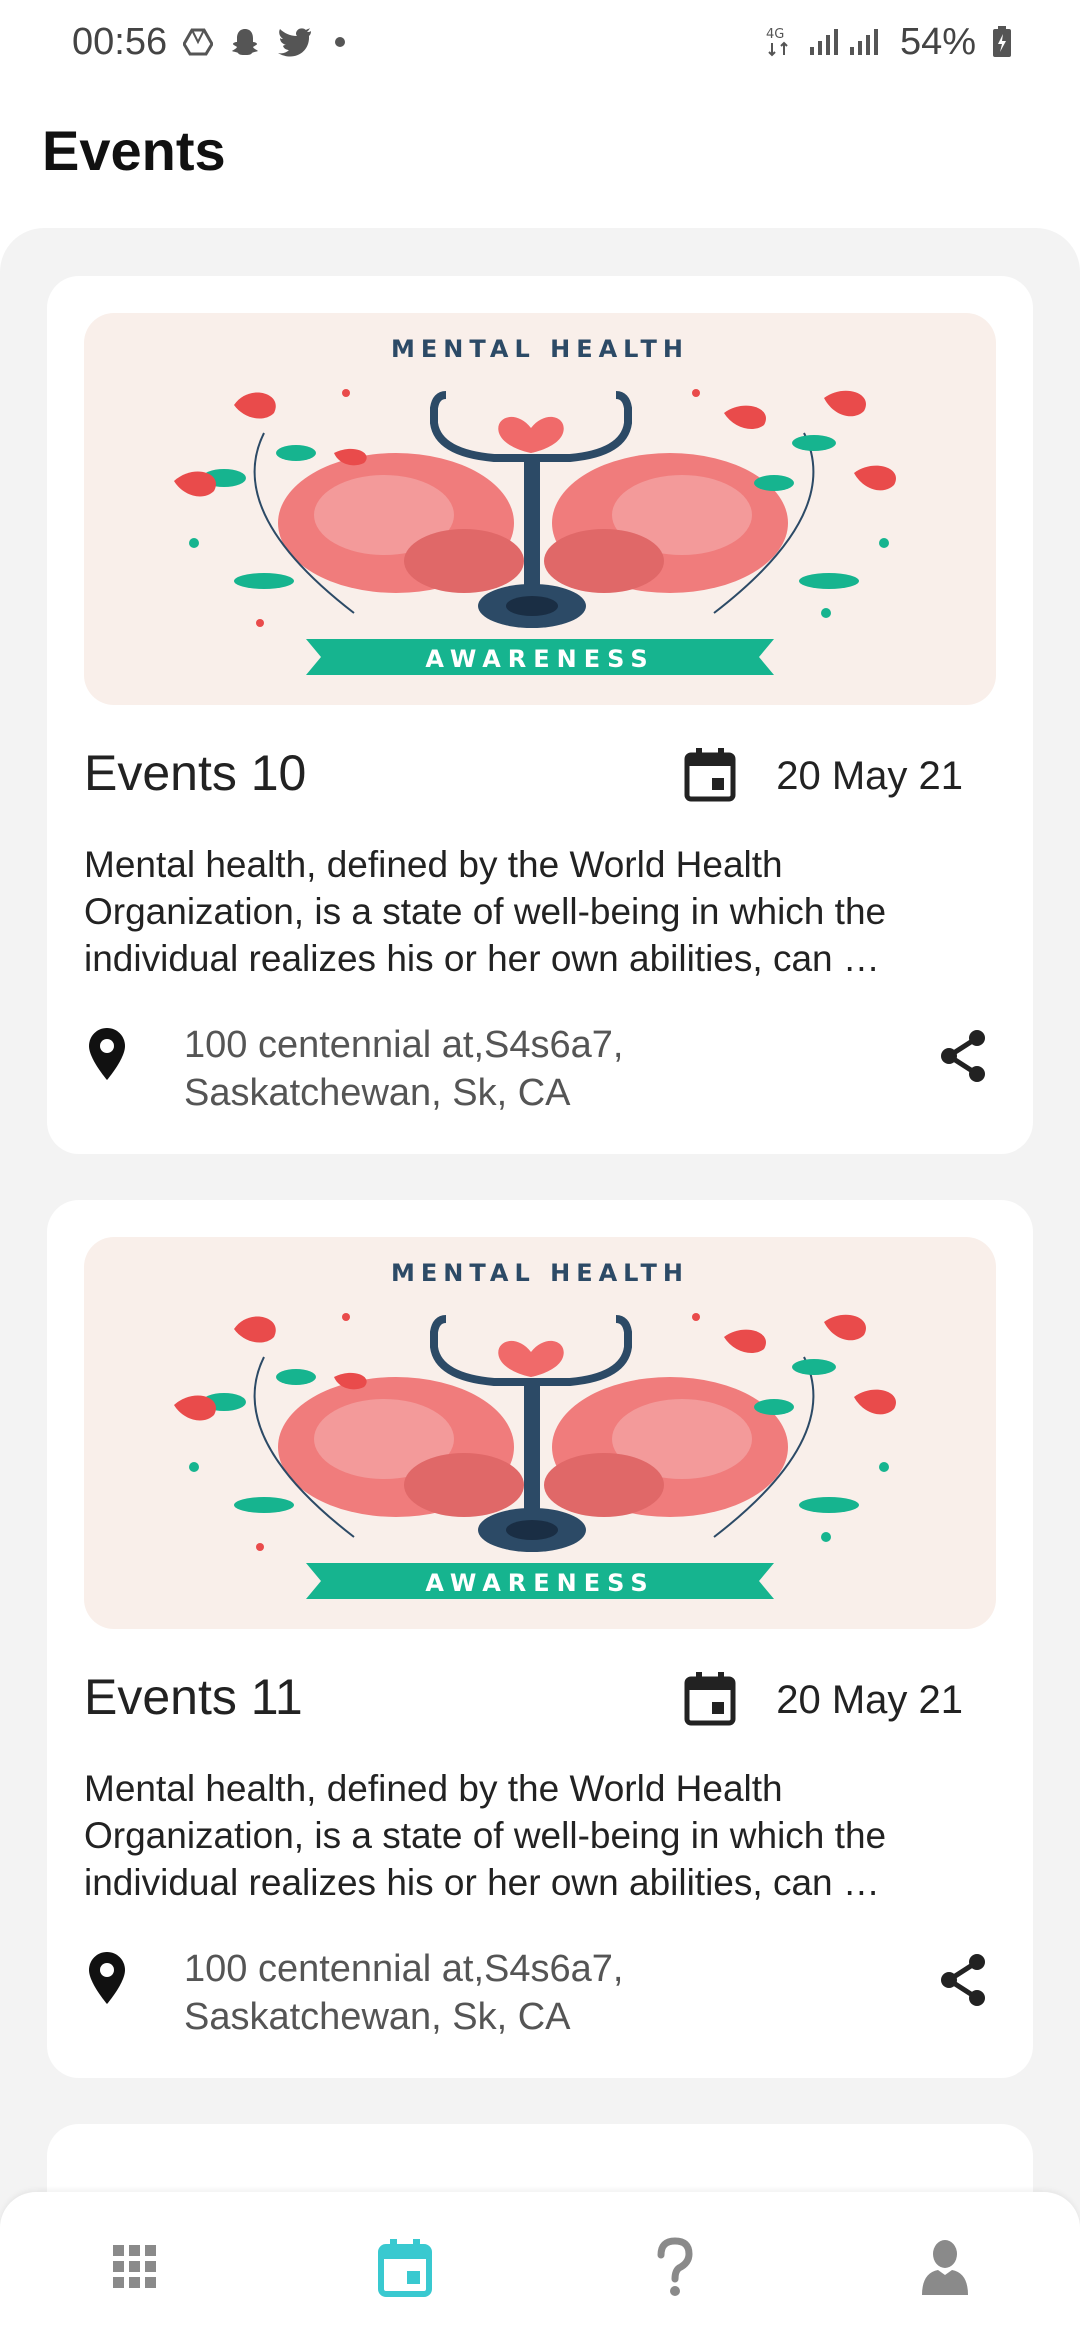 The height and width of the screenshot is (2340, 1080). What do you see at coordinates (775, 34) in the screenshot?
I see `svg-text: 4G` at bounding box center [775, 34].